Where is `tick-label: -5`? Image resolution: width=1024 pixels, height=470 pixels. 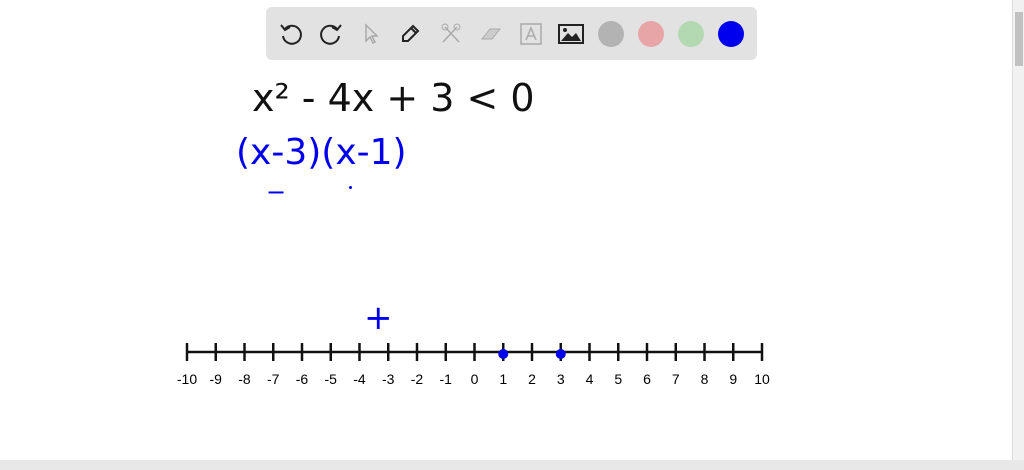
tick-label: -5 is located at coordinates (331, 379).